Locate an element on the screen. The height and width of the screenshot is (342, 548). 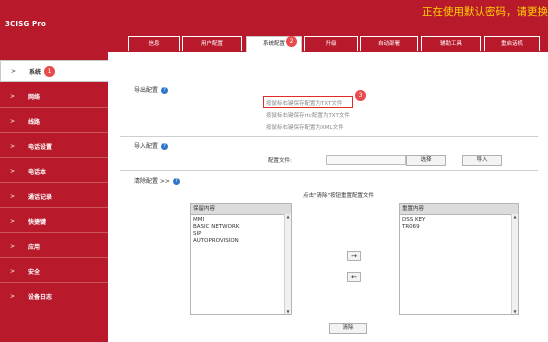
tab-reboot: 重启话机 is located at coordinates (512, 43).